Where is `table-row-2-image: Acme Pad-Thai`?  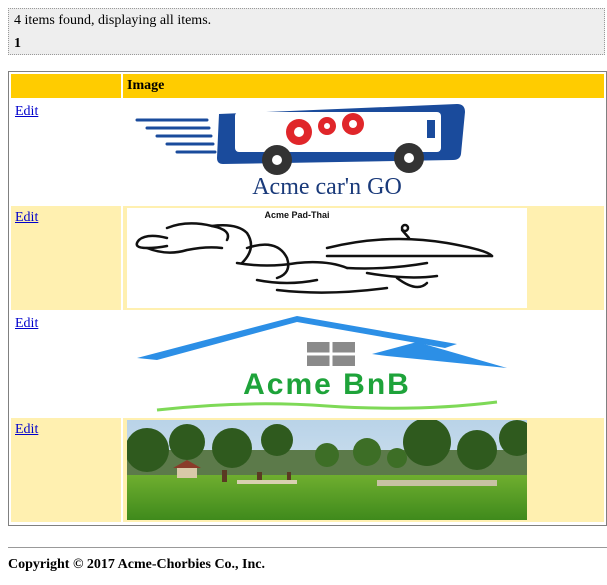 table-row-2-image: Acme Pad-Thai is located at coordinates (363, 258).